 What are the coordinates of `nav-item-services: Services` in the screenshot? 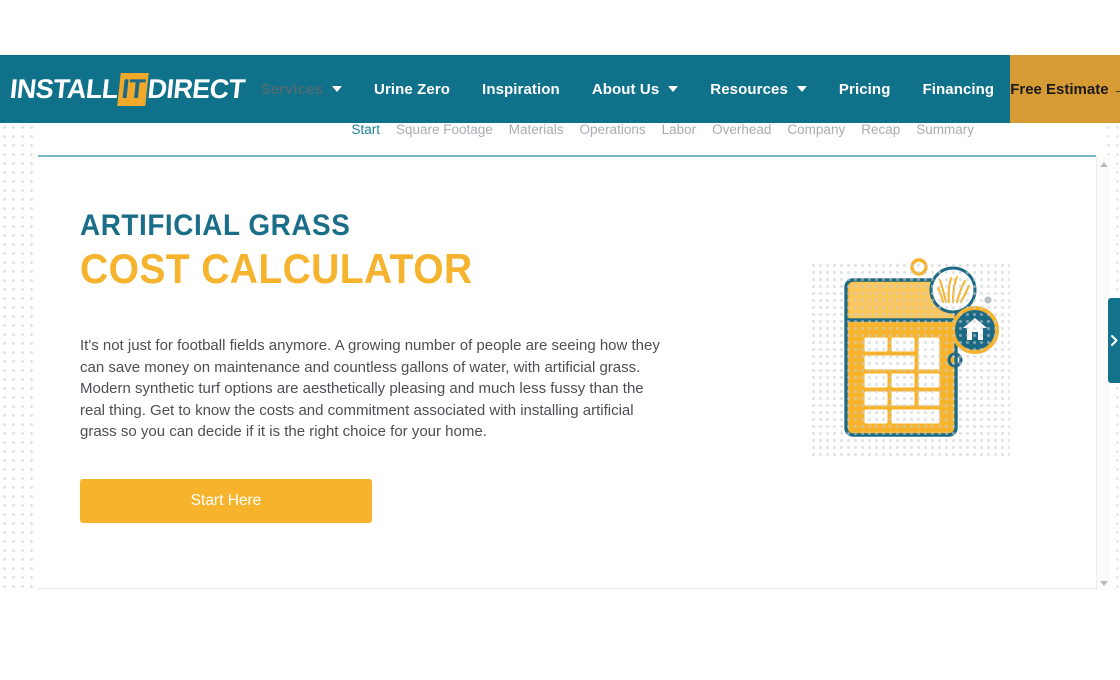 It's located at (302, 89).